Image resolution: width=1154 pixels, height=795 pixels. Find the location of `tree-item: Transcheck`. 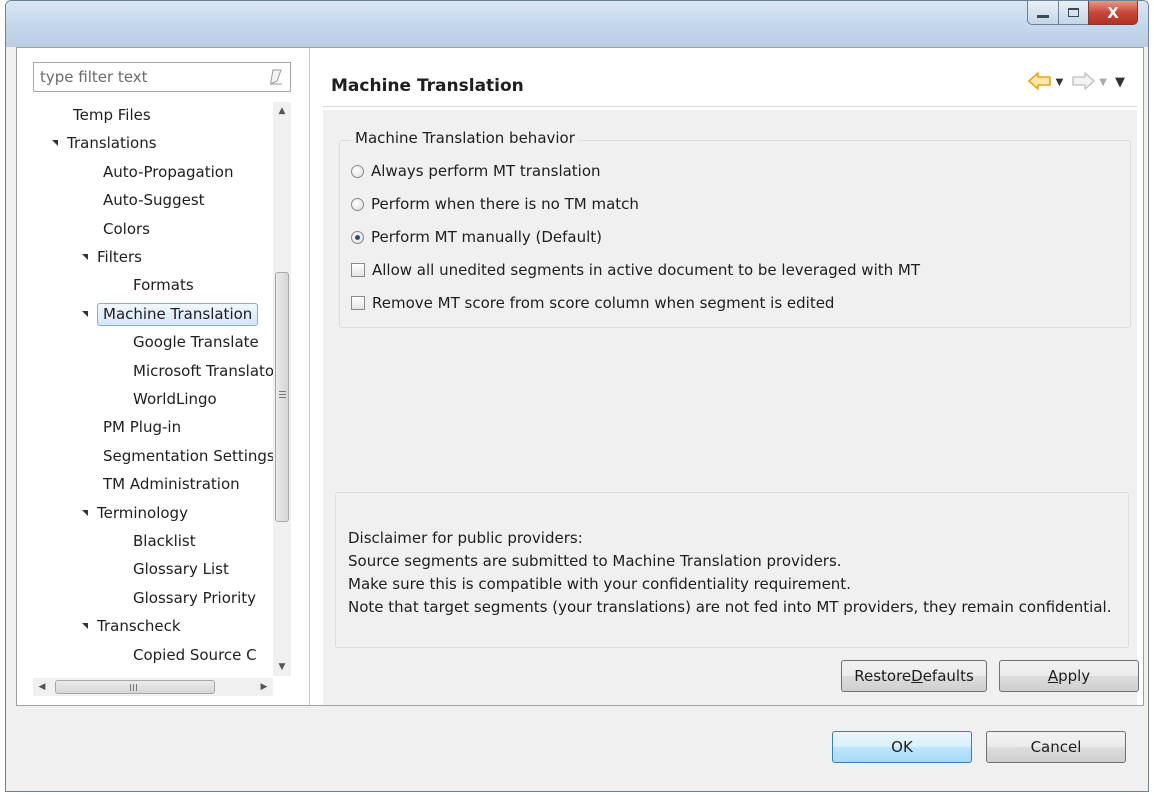

tree-item: Transcheck is located at coordinates (131, 626).